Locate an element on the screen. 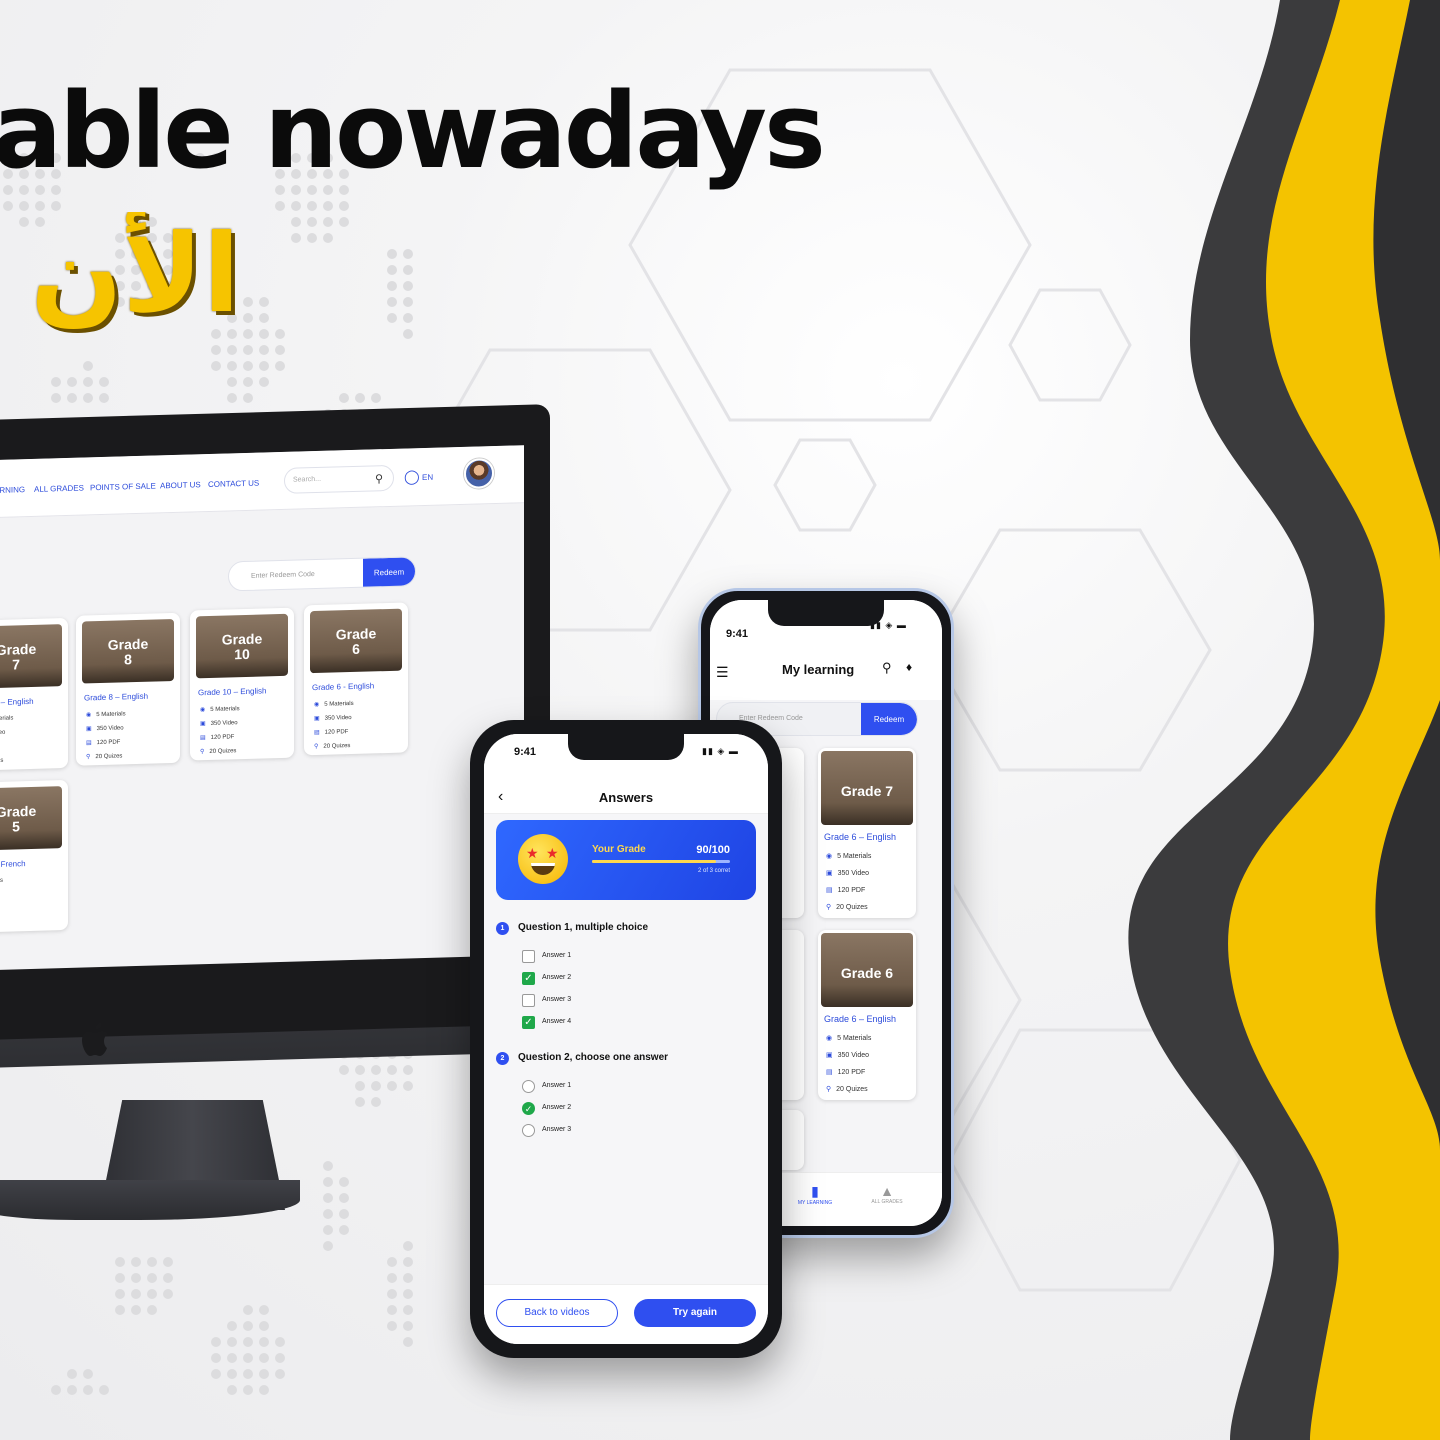 The width and height of the screenshot is (1440, 1440). grade-thumbnail: Grade 10 is located at coordinates (242, 646).